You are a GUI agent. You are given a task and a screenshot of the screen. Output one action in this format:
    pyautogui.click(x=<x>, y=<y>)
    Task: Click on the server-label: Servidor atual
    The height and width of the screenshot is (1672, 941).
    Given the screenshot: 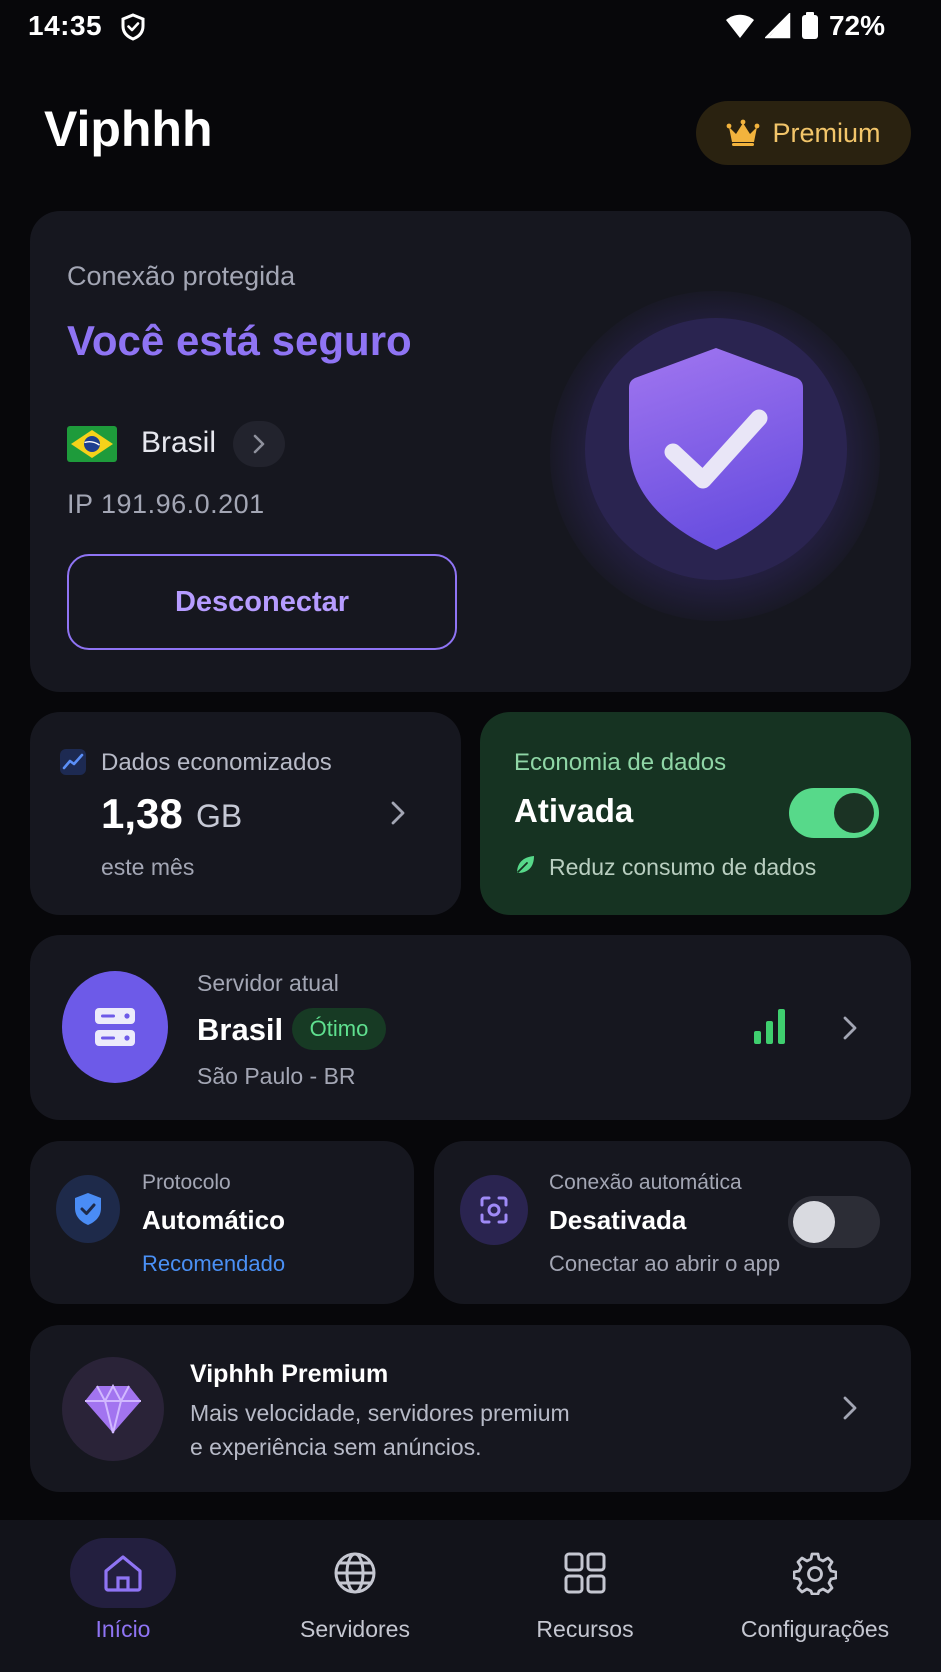 What is the action you would take?
    pyautogui.click(x=268, y=983)
    